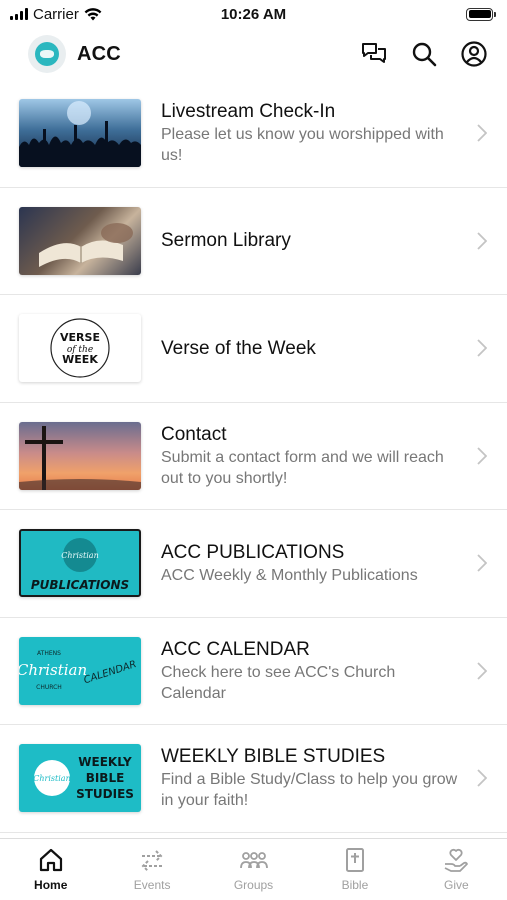  Describe the element at coordinates (253, 552) in the screenshot. I see `row-title: ACC PUBLICATIONS` at that location.